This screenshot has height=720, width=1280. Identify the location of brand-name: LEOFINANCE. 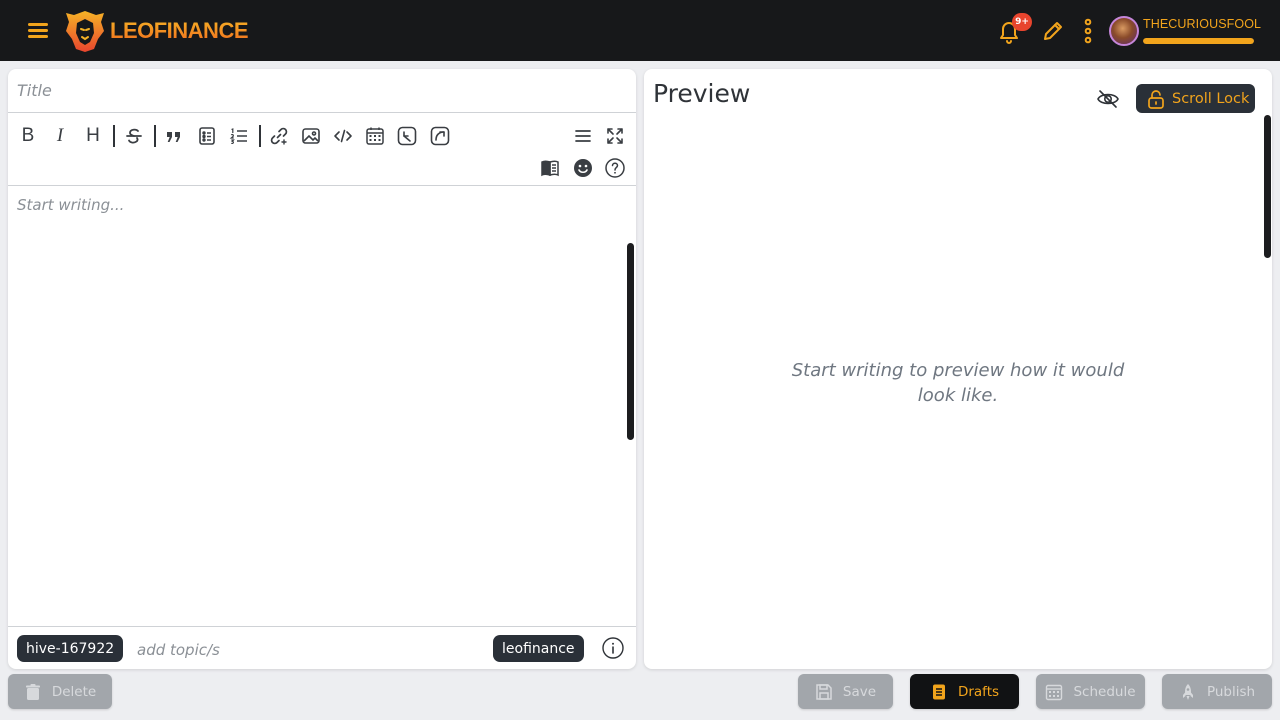
(179, 30).